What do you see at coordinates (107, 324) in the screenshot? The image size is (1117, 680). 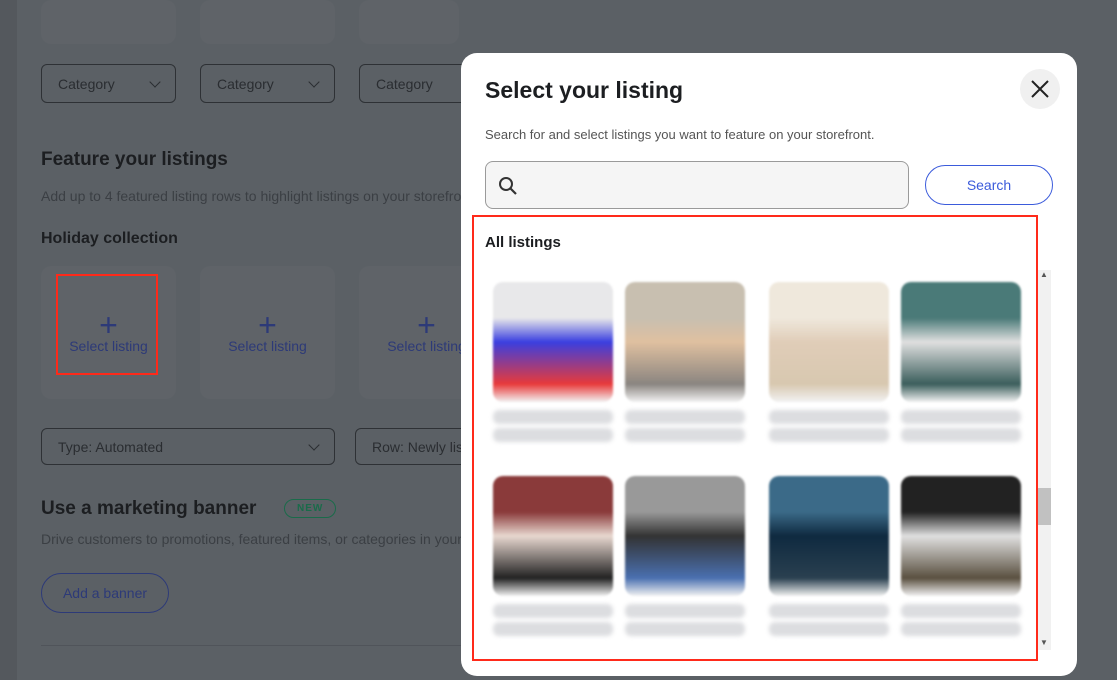 I see `highlight-box` at bounding box center [107, 324].